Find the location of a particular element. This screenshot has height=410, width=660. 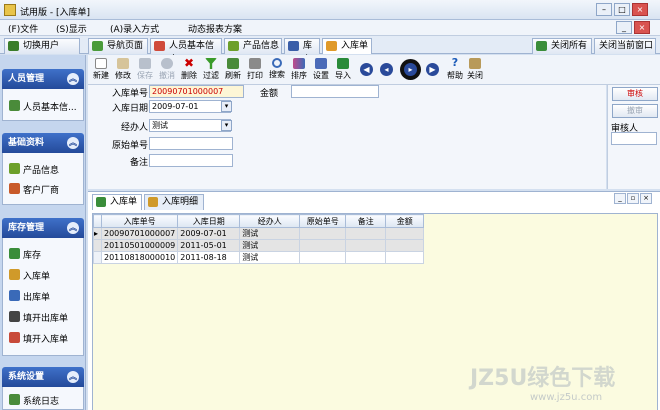

sub-minimize-button: _ is located at coordinates (620, 198).